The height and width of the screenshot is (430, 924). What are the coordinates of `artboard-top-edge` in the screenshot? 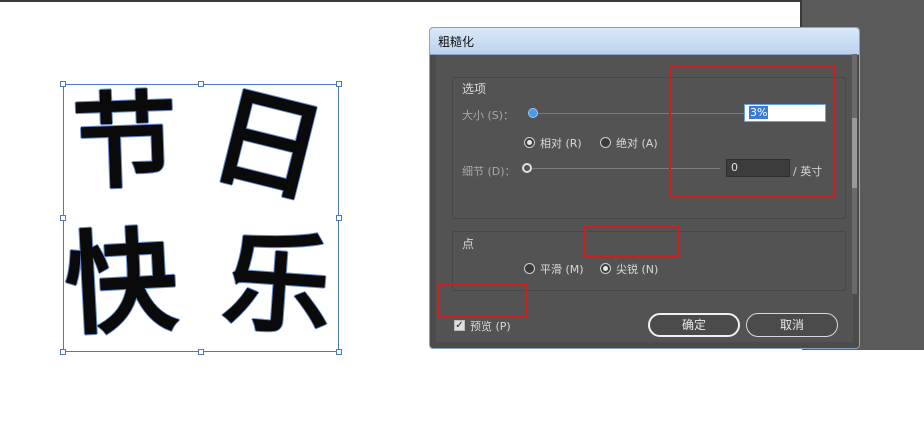 It's located at (401, 1).